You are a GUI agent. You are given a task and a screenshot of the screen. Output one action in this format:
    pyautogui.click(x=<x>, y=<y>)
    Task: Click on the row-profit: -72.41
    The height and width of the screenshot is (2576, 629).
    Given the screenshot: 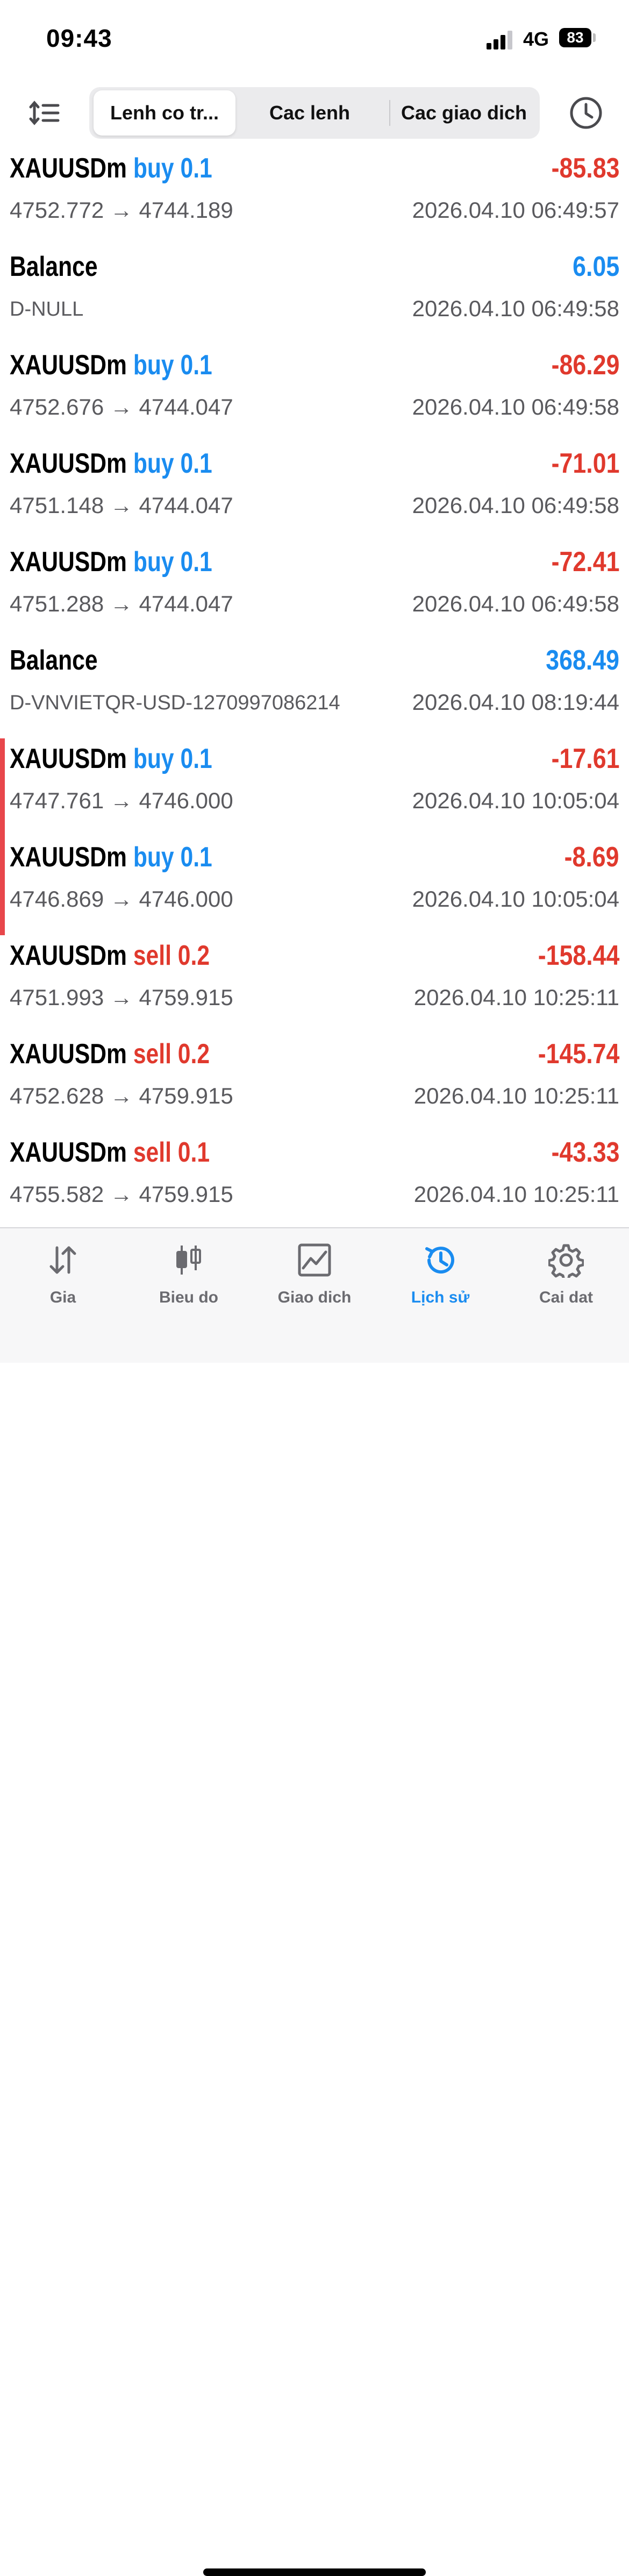 What is the action you would take?
    pyautogui.click(x=585, y=562)
    